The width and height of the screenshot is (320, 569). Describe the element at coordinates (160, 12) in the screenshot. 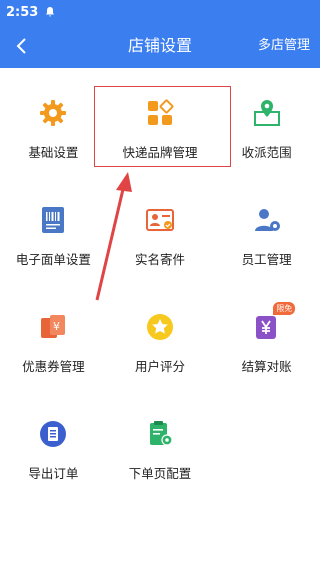

I see `status-bar: 2:53` at that location.